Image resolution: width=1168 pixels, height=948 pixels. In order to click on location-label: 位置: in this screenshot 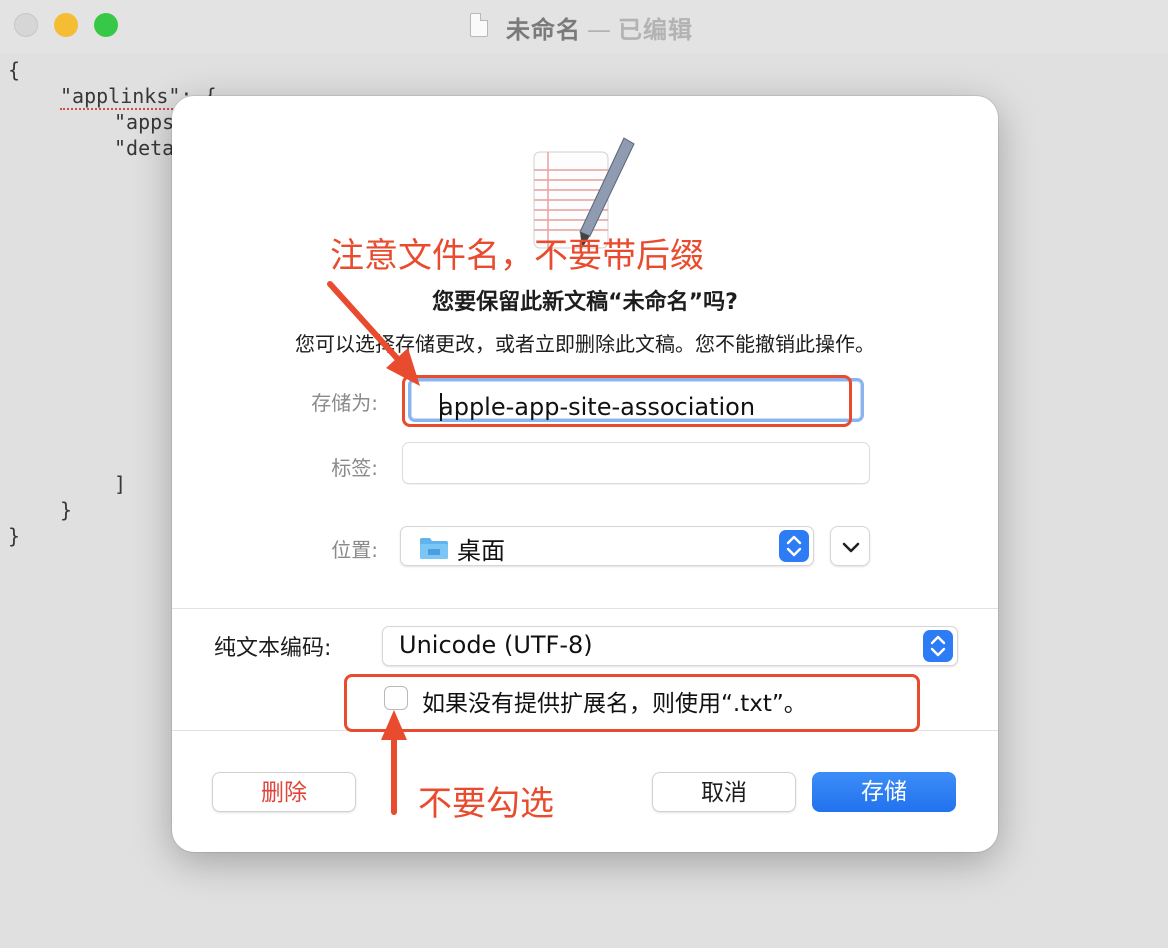, I will do `click(354, 550)`.